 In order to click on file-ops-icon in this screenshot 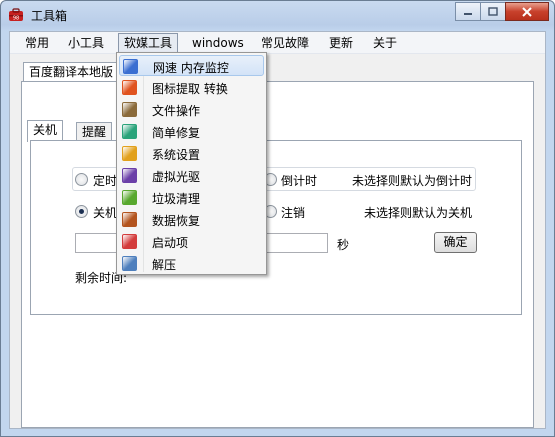, I will do `click(129, 109)`.